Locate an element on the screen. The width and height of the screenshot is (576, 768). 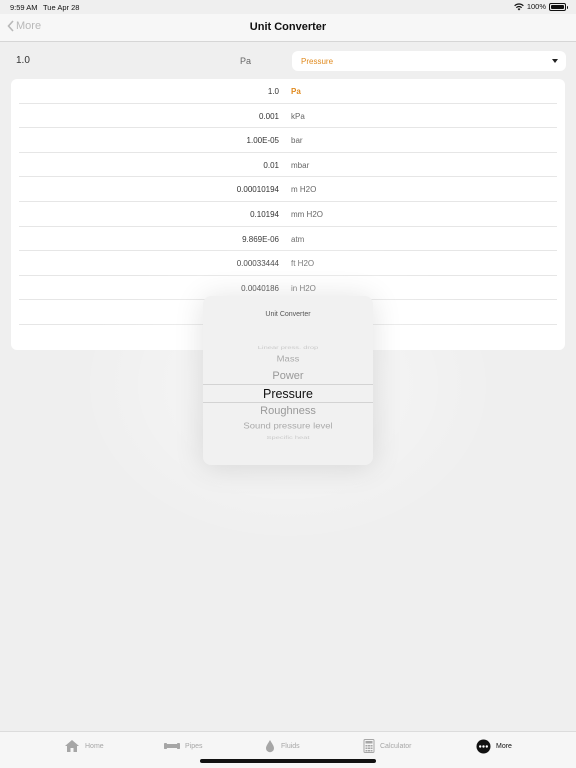
picker-option: Mass is located at coordinates (288, 359).